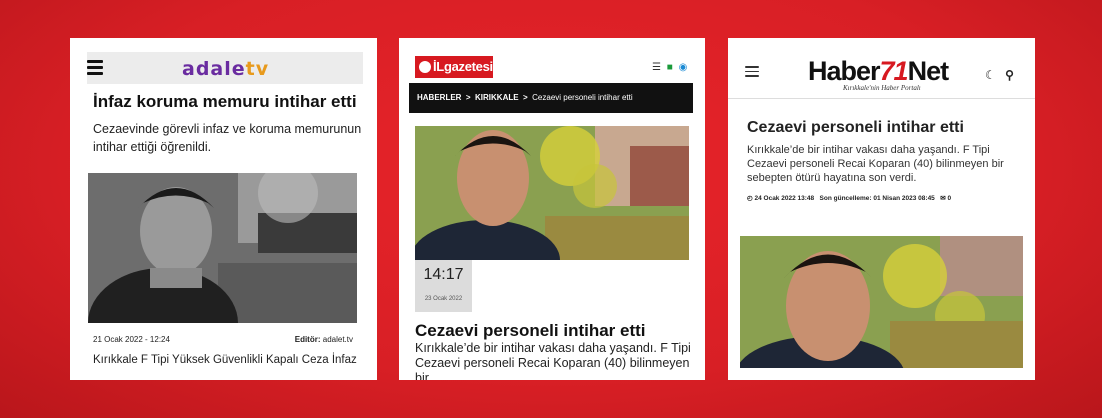 The width and height of the screenshot is (1102, 418). I want to click on site-header: adaletv, so click(225, 68).